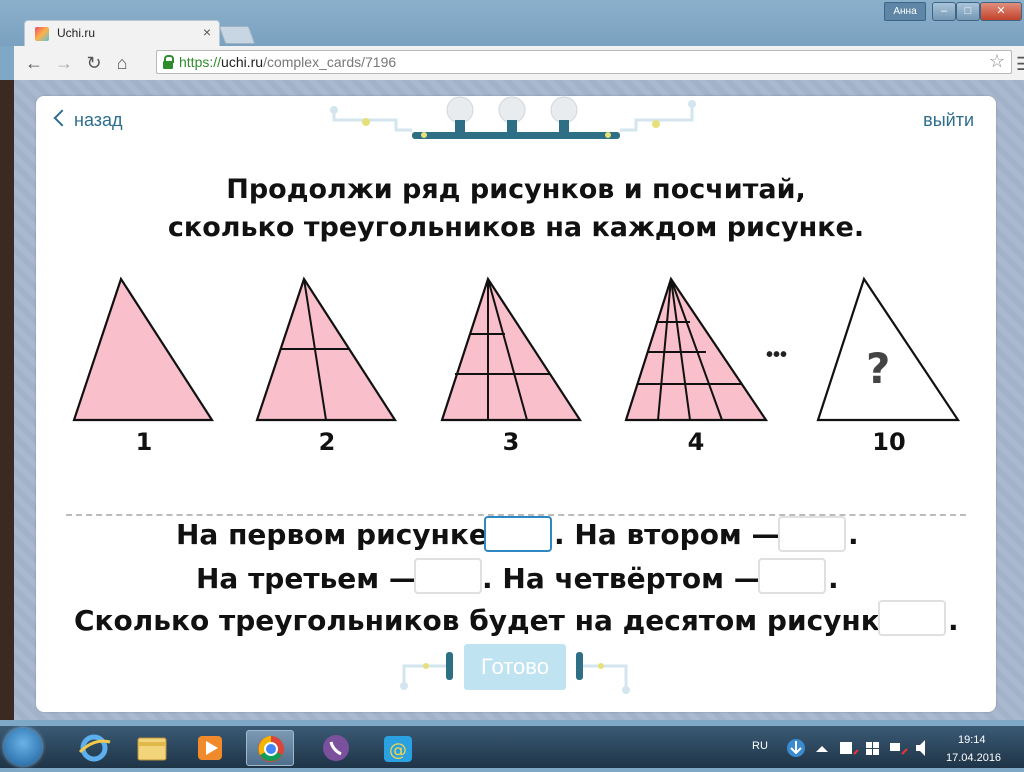 Image resolution: width=1024 pixels, height=772 pixels. Describe the element at coordinates (62, 118) in the screenshot. I see `chevron-left-icon` at that location.